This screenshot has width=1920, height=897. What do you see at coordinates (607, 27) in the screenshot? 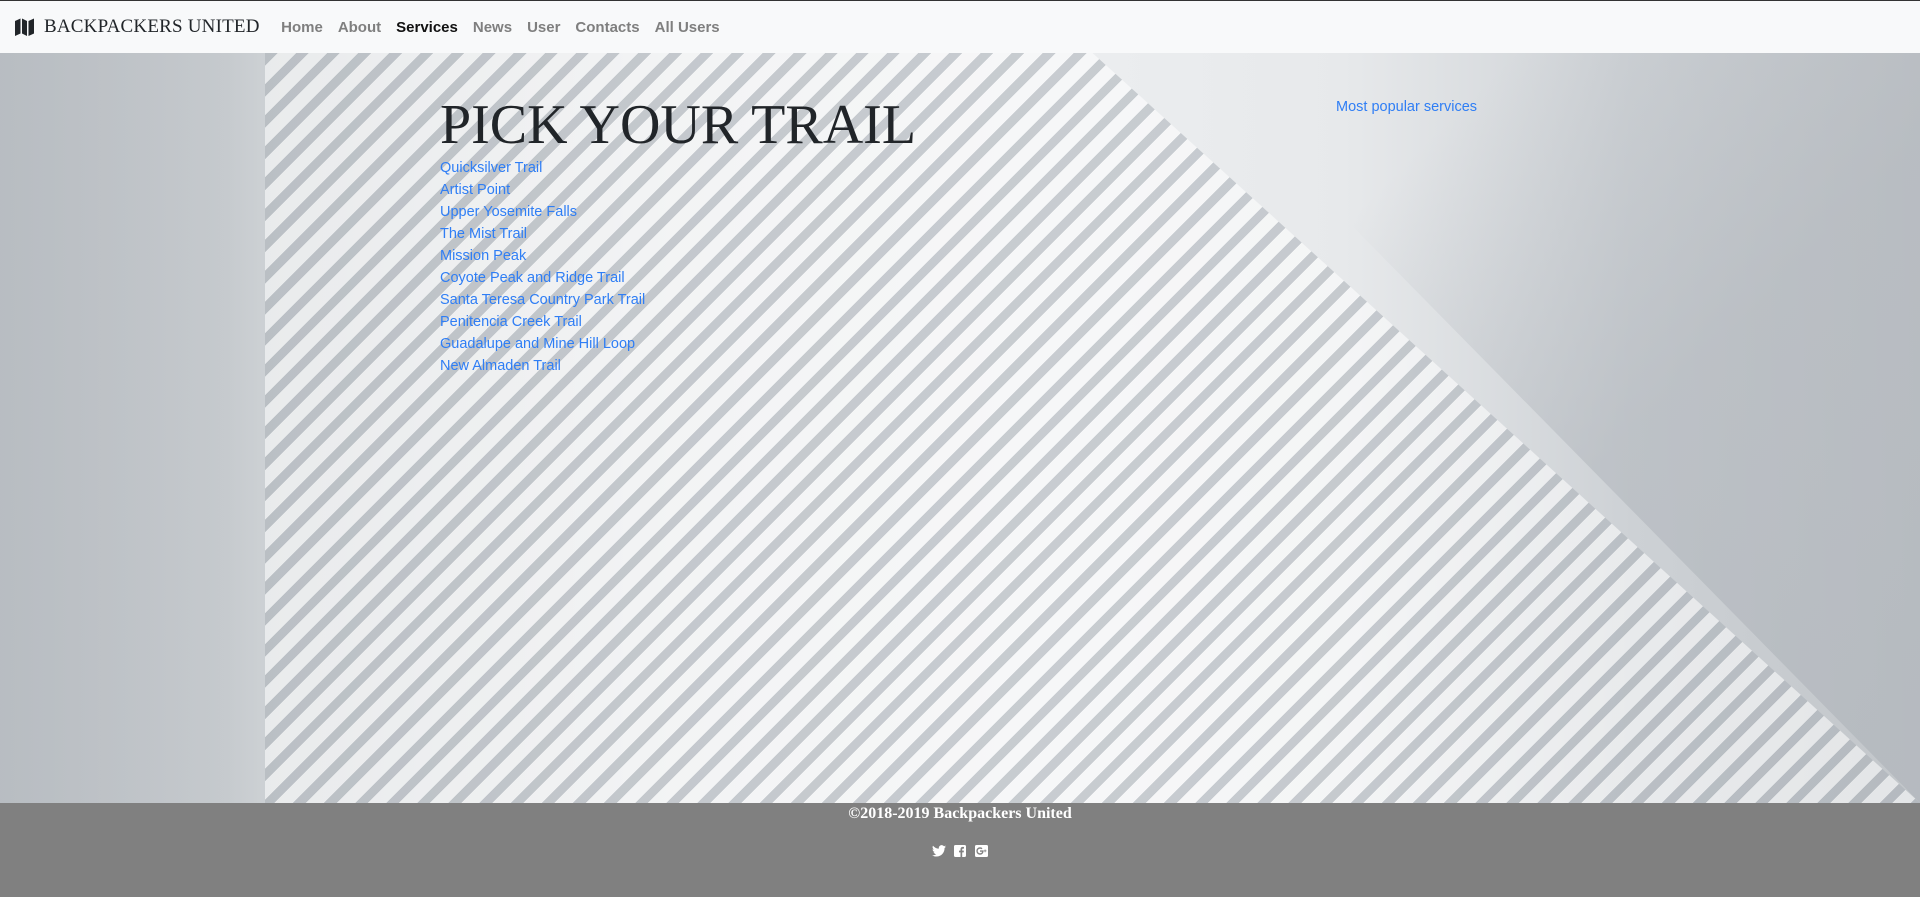
I see `nav-contacts: Contacts` at bounding box center [607, 27].